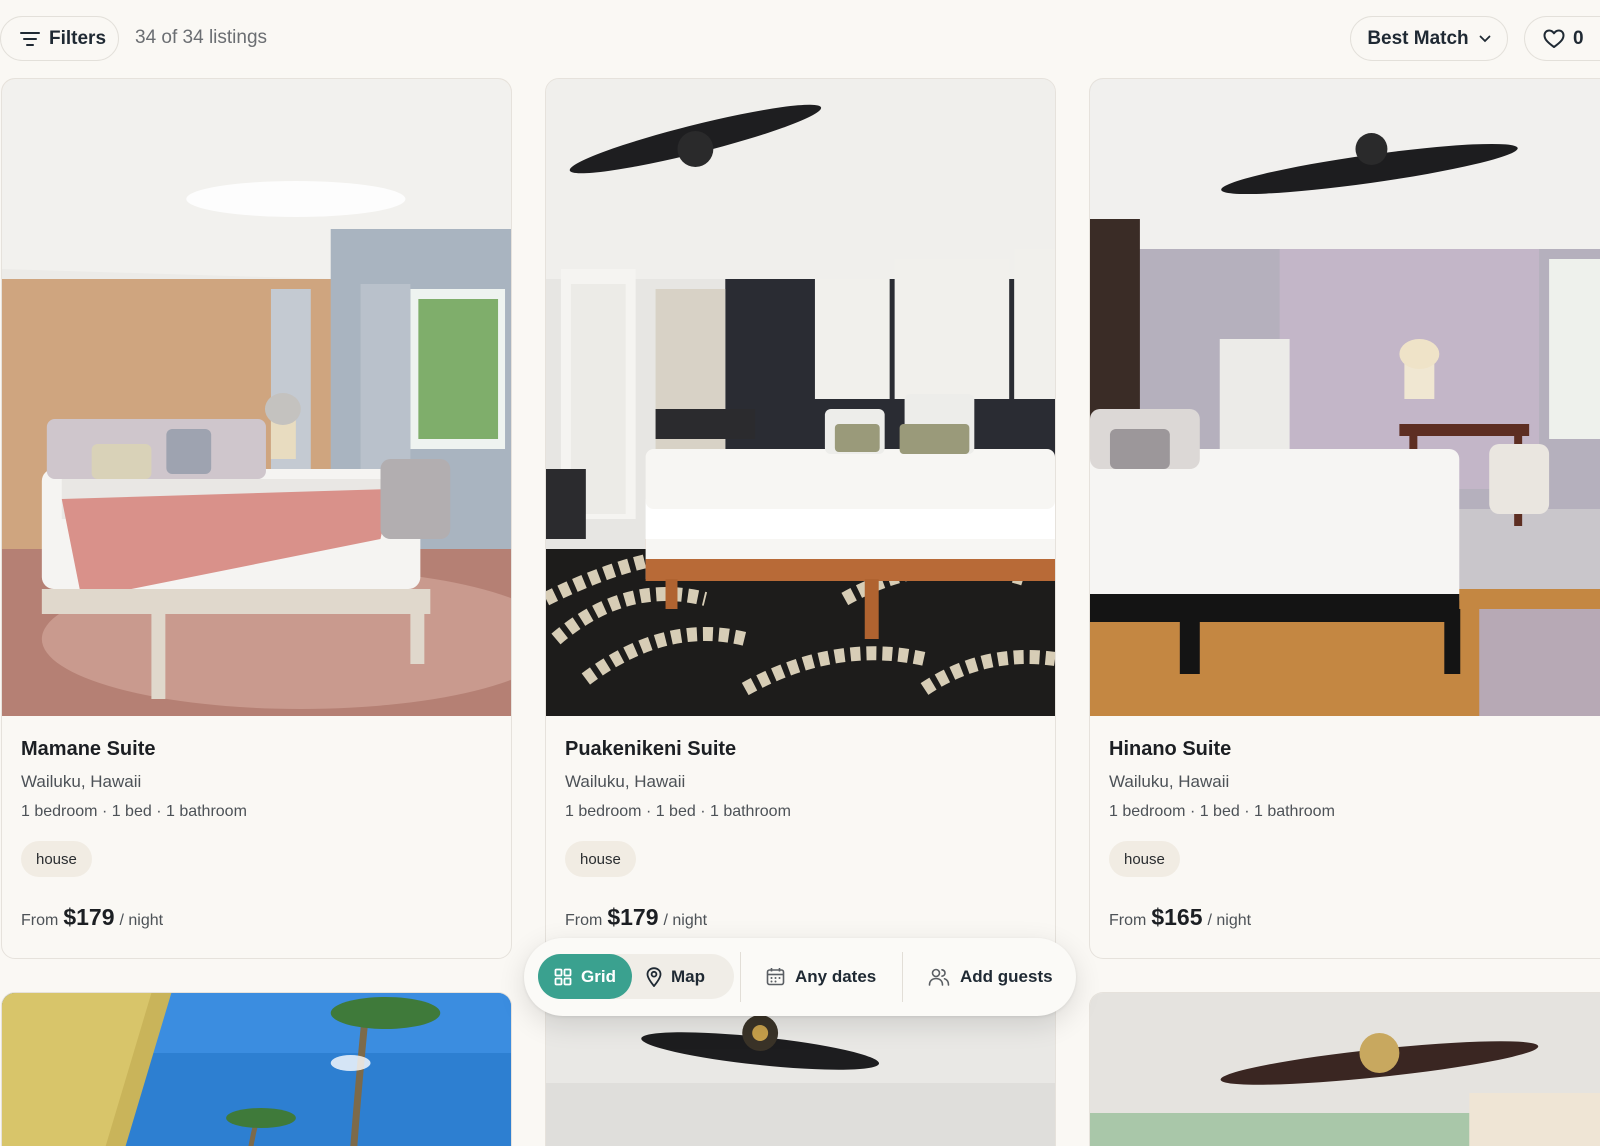 Image resolution: width=1600 pixels, height=1146 pixels. I want to click on listing-price: From $165 / night, so click(1180, 917).